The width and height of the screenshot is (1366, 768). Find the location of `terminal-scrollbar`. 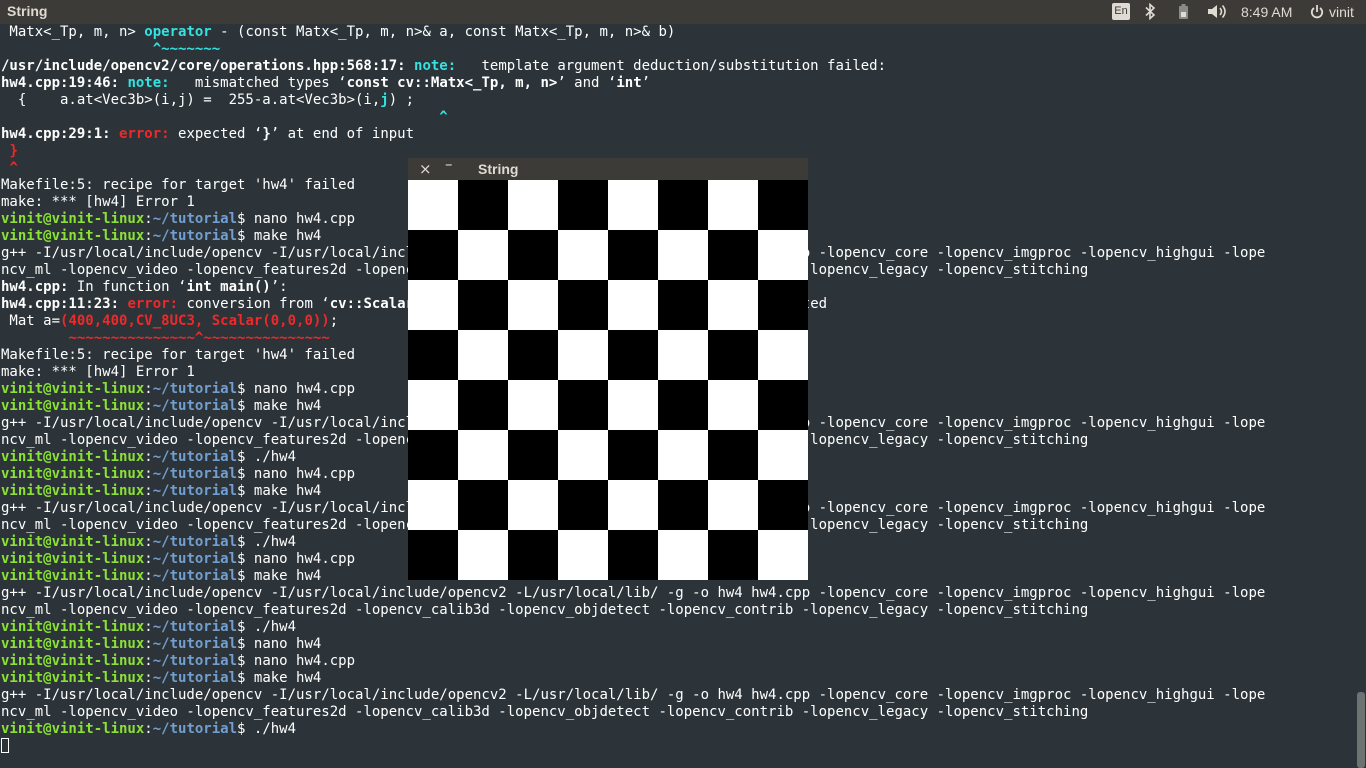

terminal-scrollbar is located at coordinates (1361, 396).